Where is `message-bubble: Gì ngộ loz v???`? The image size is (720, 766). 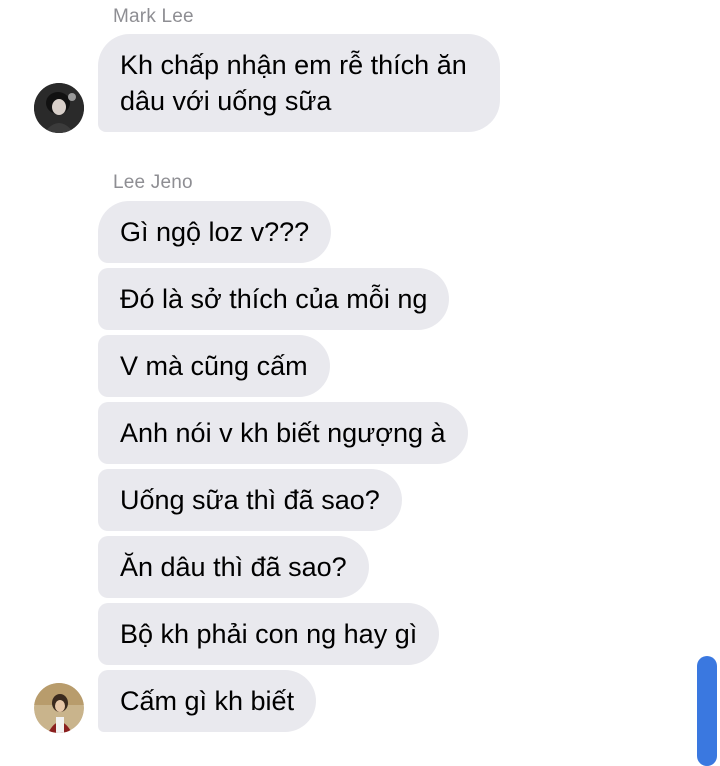
message-bubble: Gì ngộ loz v??? is located at coordinates (215, 232).